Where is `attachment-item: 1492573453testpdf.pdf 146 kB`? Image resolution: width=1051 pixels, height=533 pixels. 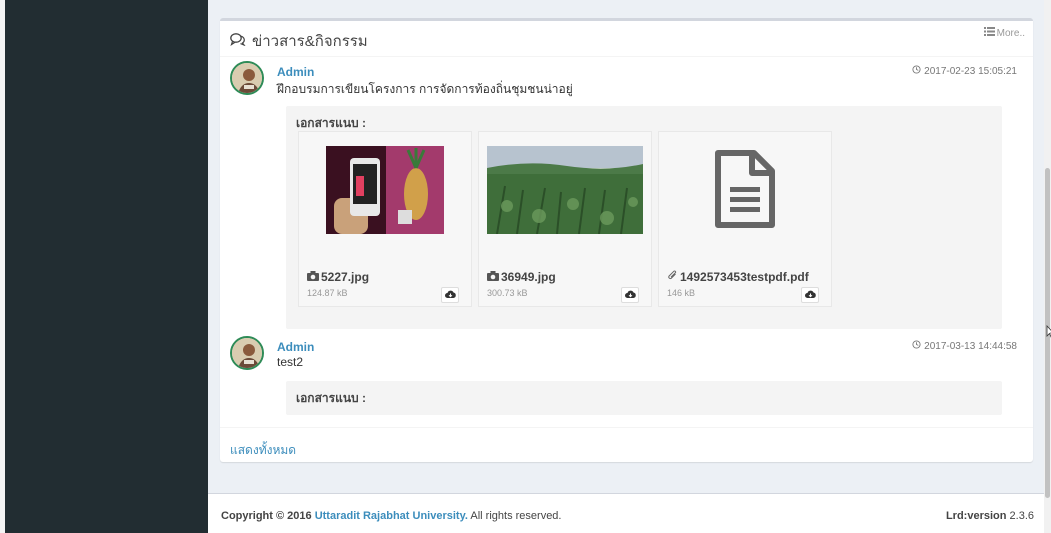
attachment-item: 1492573453testpdf.pdf 146 kB is located at coordinates (745, 219).